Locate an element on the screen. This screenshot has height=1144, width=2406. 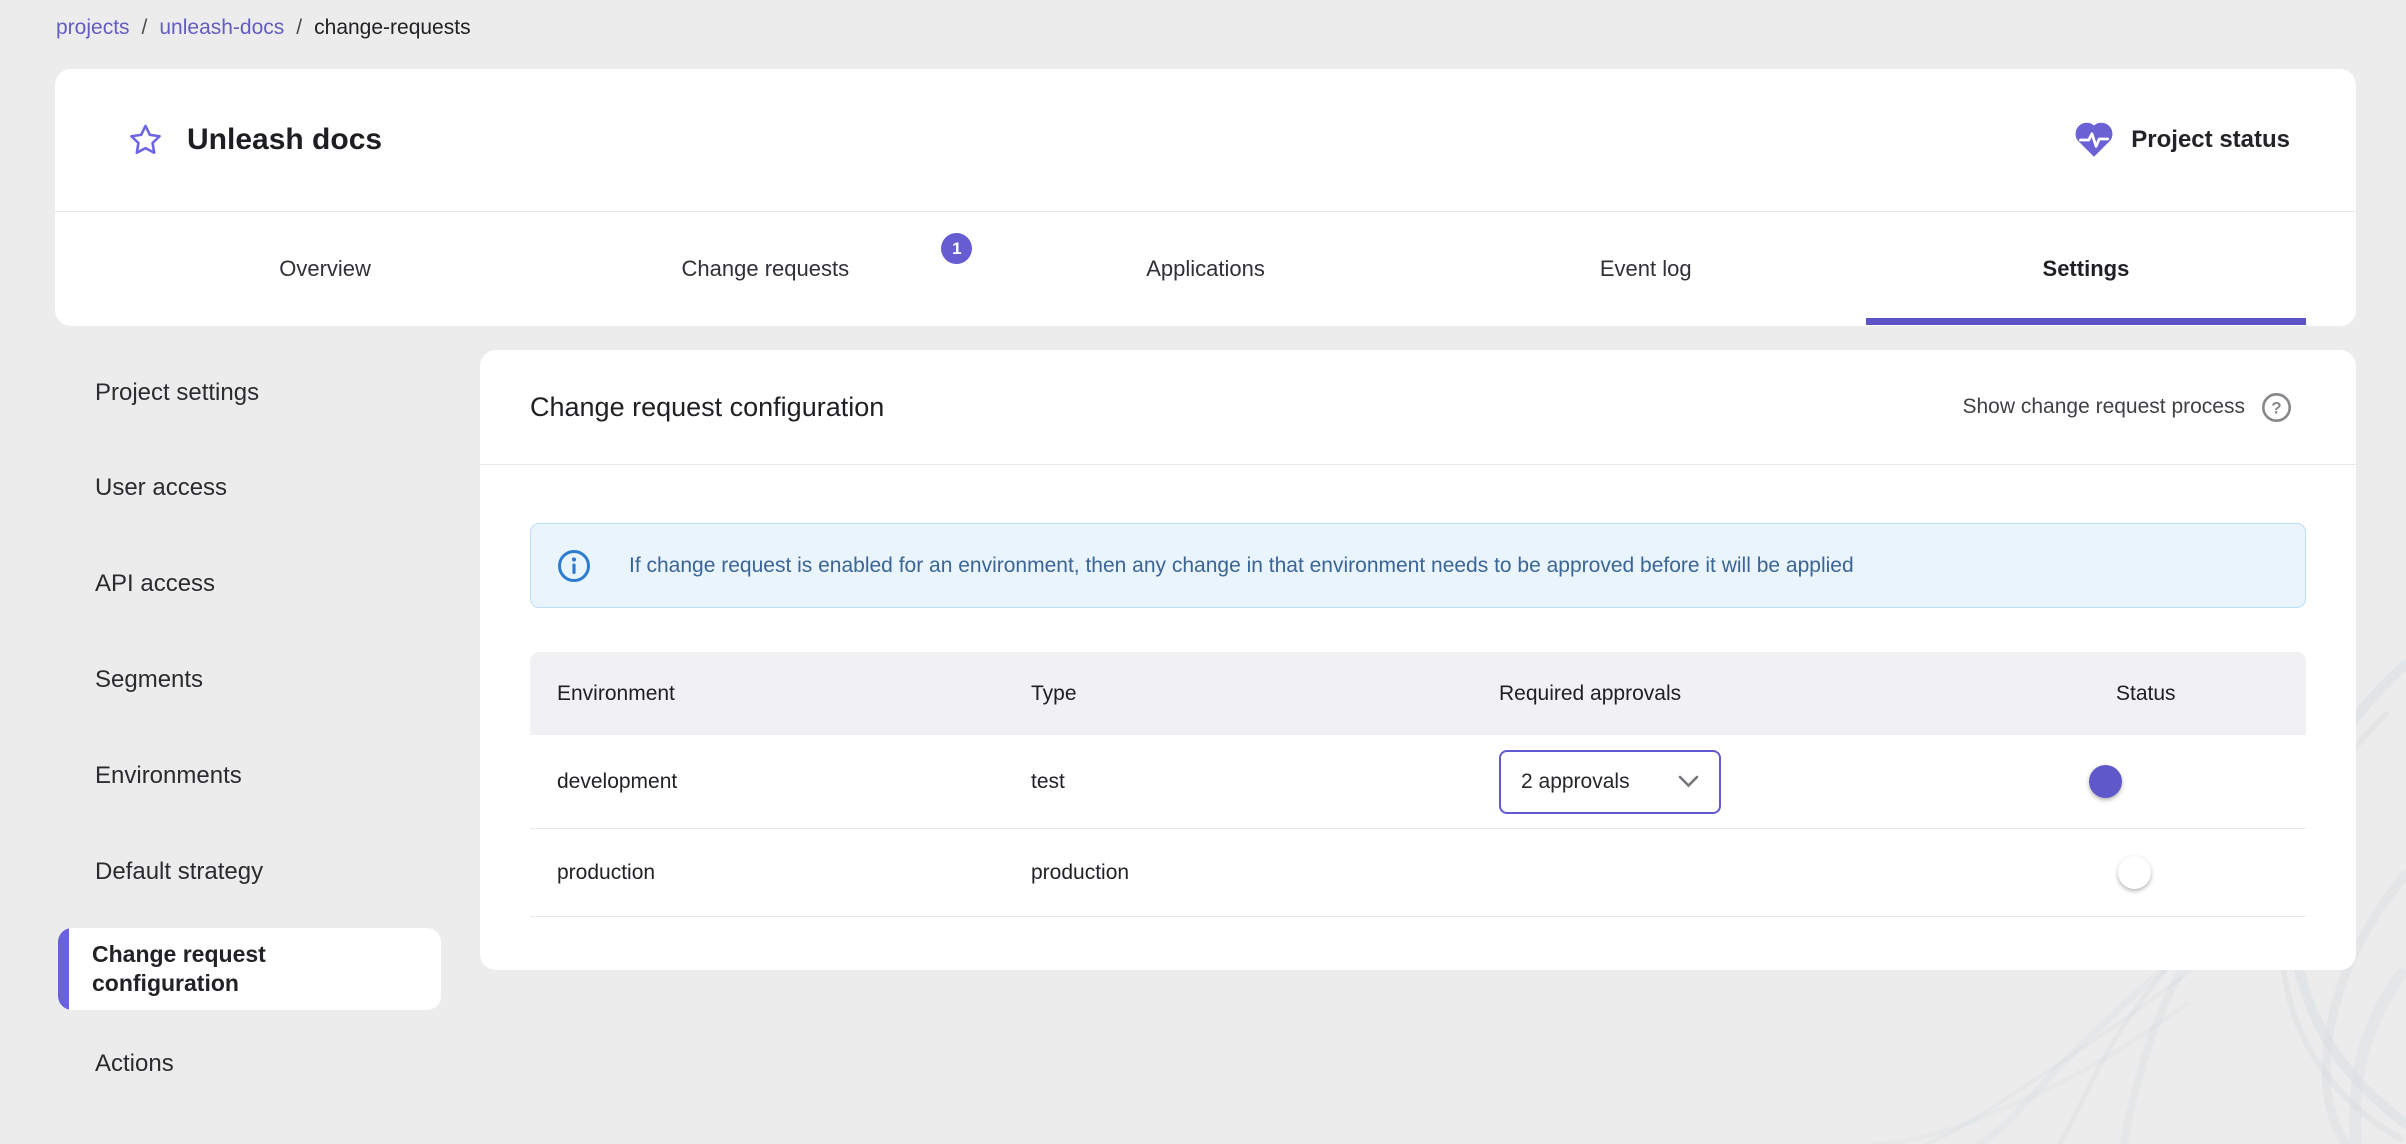
sidebar-item-api-access: API access is located at coordinates (248, 584).